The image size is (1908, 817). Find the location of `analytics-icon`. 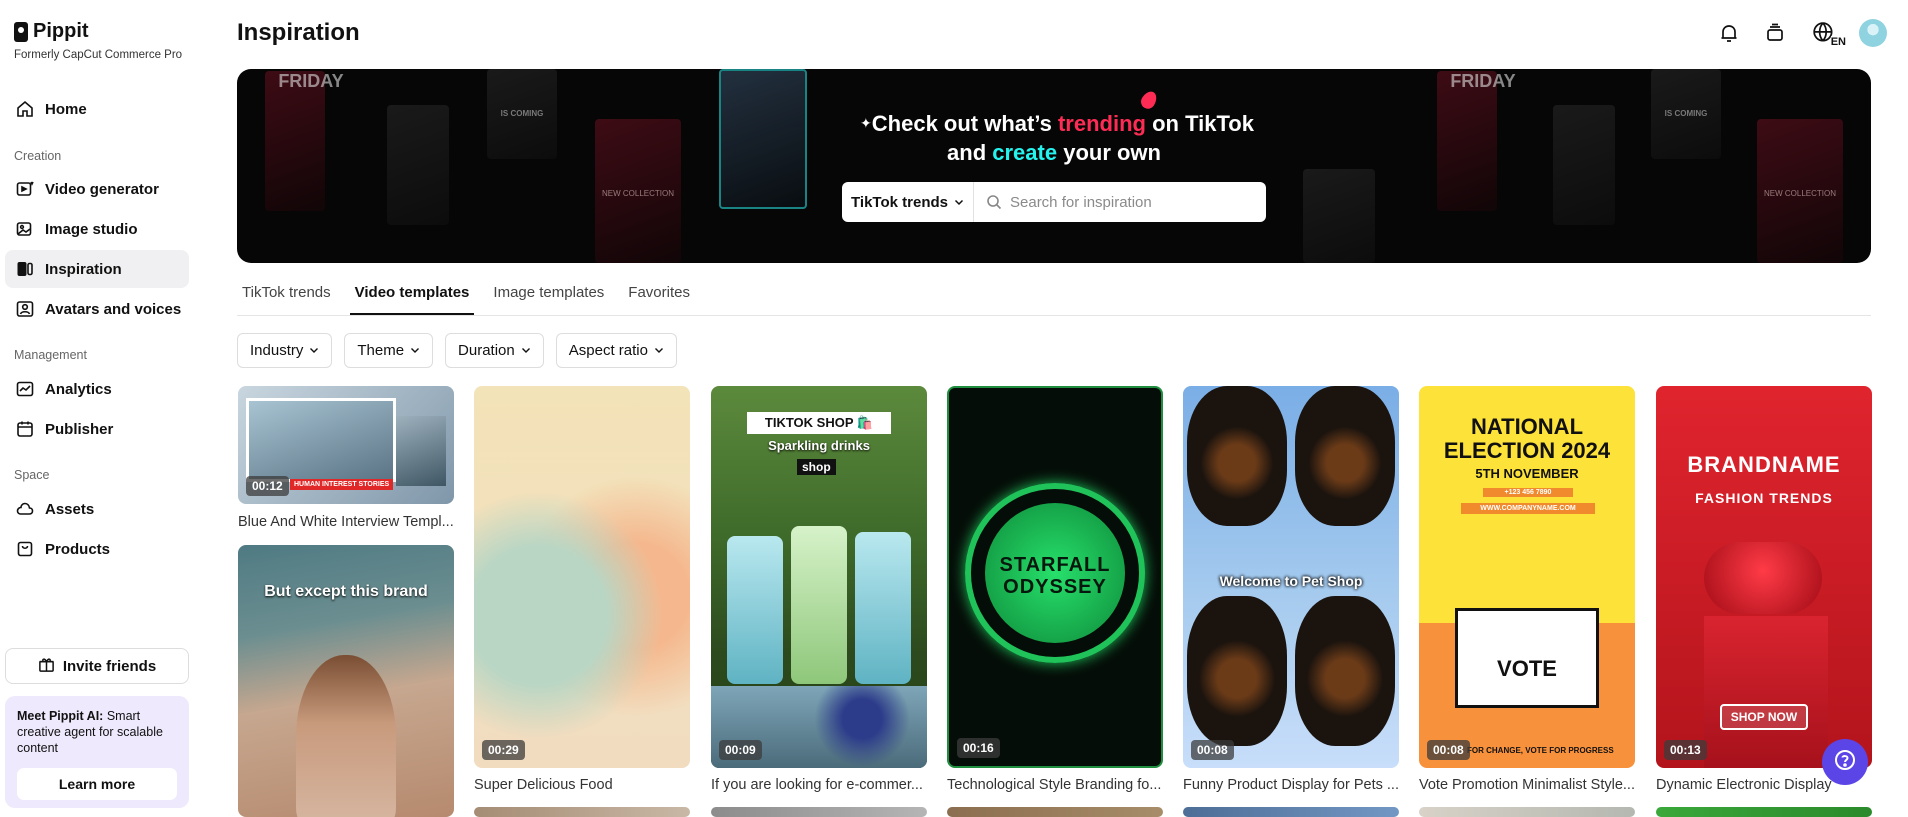

analytics-icon is located at coordinates (25, 389).